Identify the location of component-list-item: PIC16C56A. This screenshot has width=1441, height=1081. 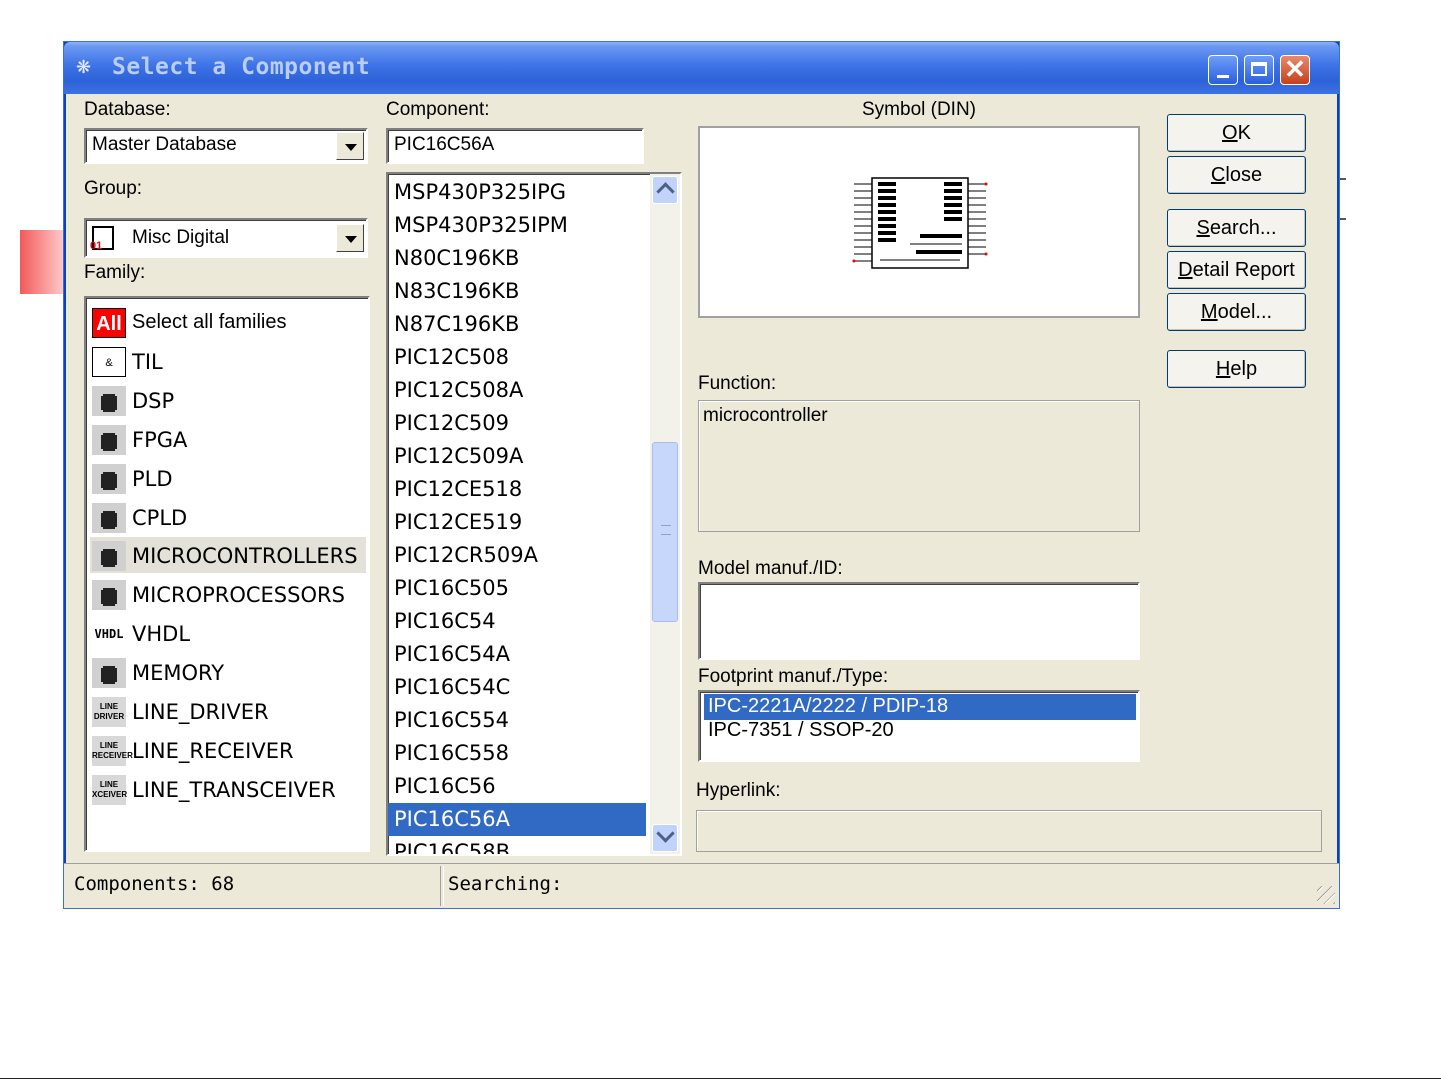
(517, 819).